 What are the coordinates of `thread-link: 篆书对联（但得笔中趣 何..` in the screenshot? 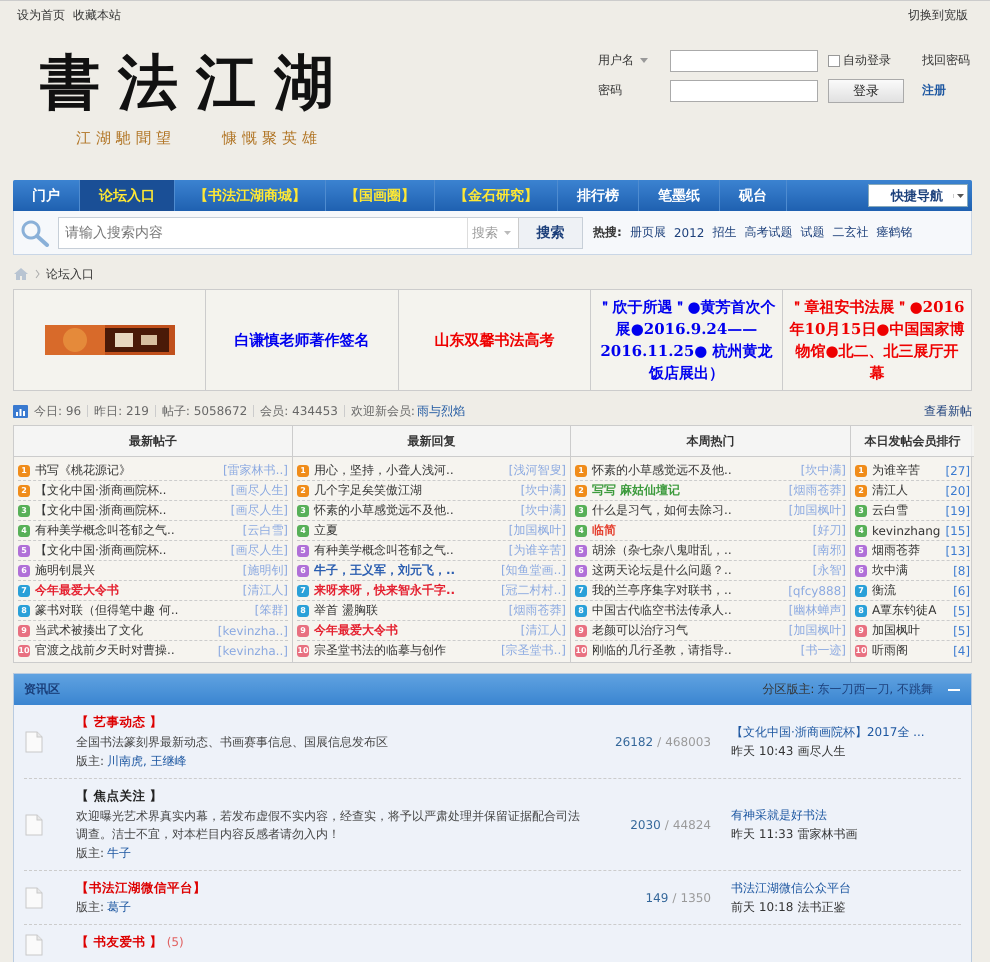 It's located at (142, 610).